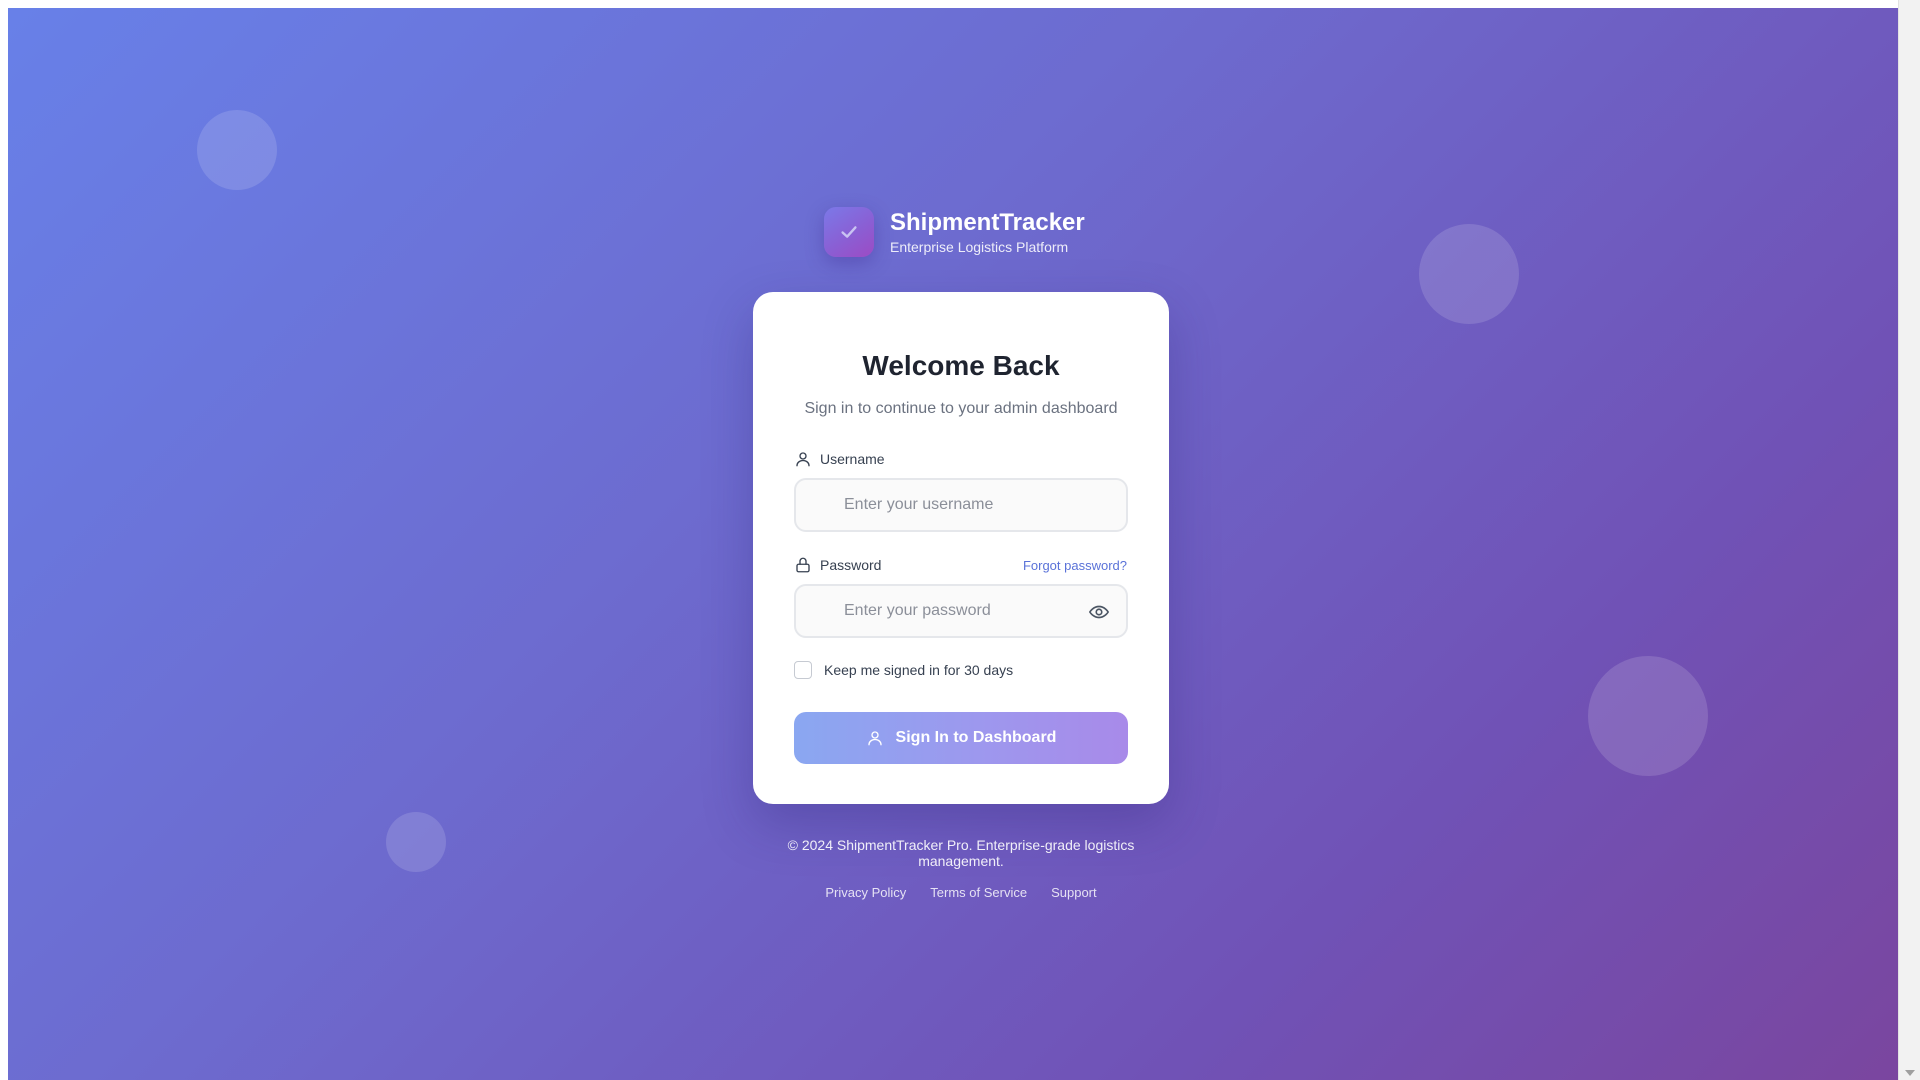 This screenshot has height=1080, width=1920. I want to click on privacy-policy-link: Privacy Policy, so click(865, 892).